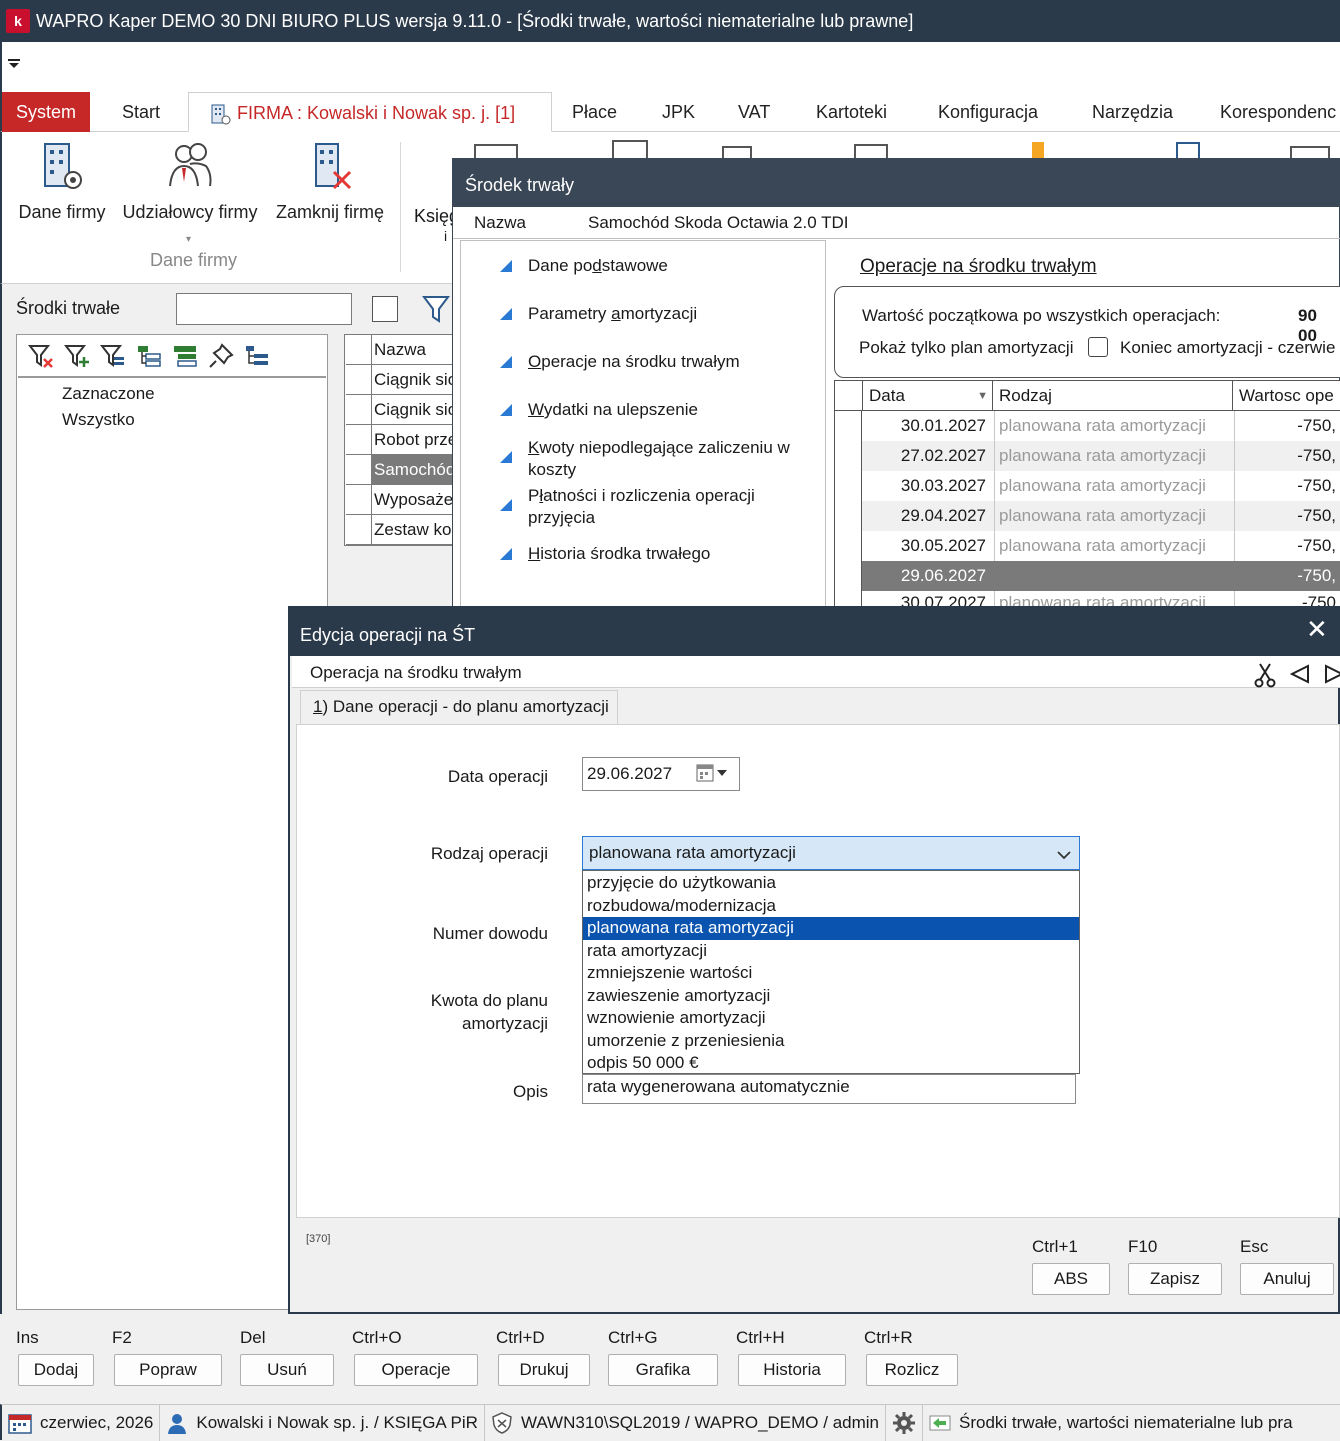 This screenshot has height=1441, width=1340. Describe the element at coordinates (405, 500) in the screenshot. I see `table-row: Wyposaże` at that location.